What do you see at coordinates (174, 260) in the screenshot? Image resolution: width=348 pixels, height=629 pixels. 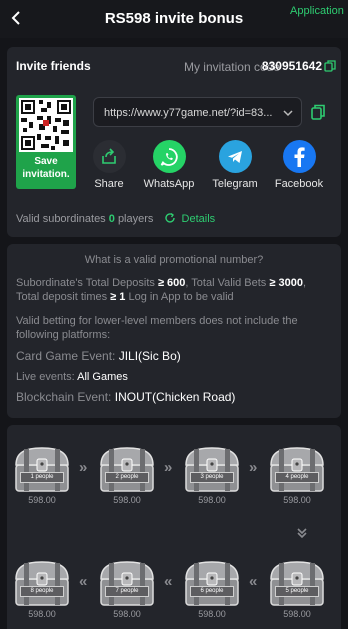 I see `faq-title: What is a valid promotional number?` at bounding box center [174, 260].